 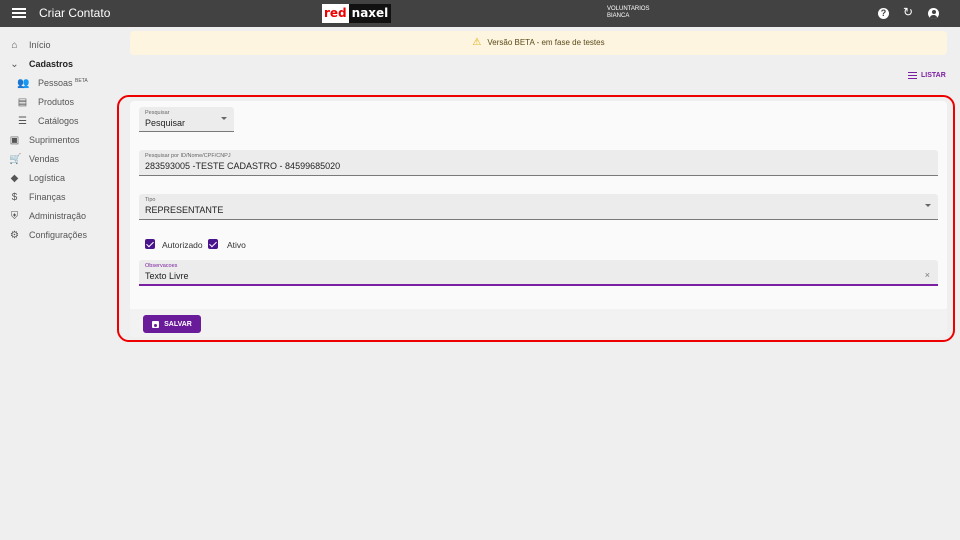 What do you see at coordinates (213, 244) in the screenshot?
I see `ativo-checkbox` at bounding box center [213, 244].